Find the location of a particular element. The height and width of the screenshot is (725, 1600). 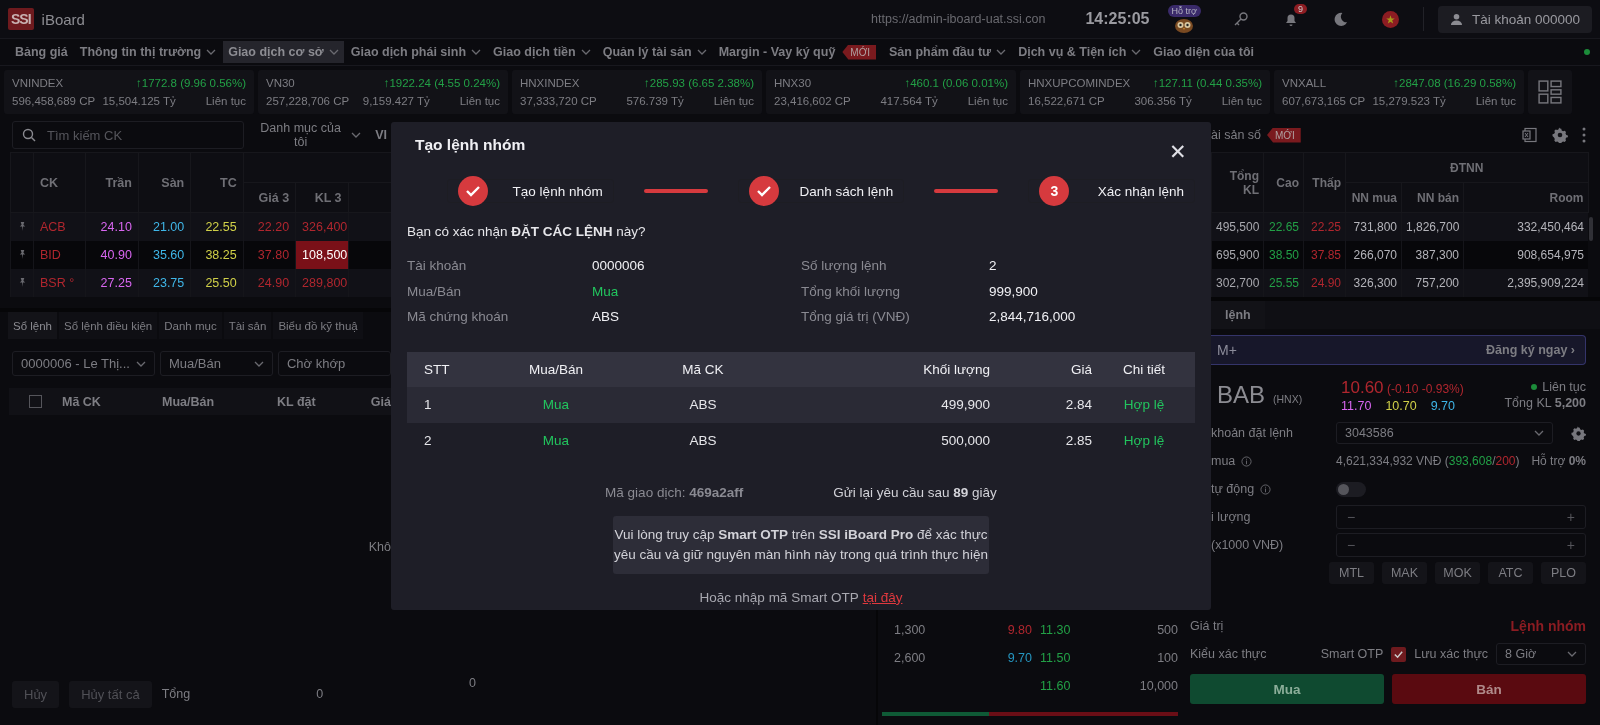

table-cell: 35.60 is located at coordinates (164, 255).